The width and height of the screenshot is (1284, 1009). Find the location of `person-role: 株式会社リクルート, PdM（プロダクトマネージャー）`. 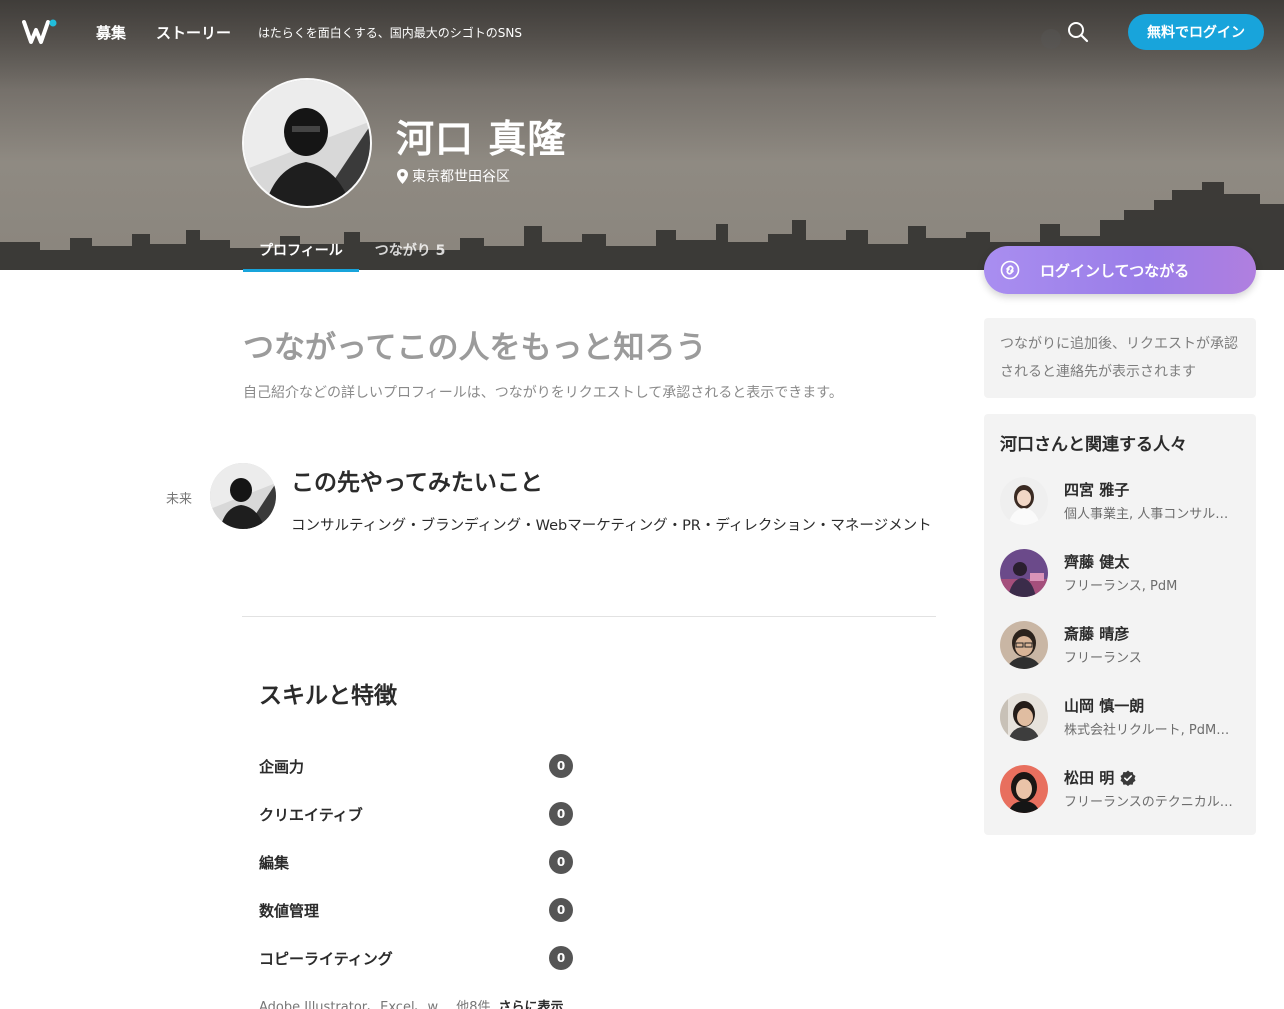

person-role: 株式会社リクルート, PdM（プロダクトマネージャー） is located at coordinates (1152, 730).